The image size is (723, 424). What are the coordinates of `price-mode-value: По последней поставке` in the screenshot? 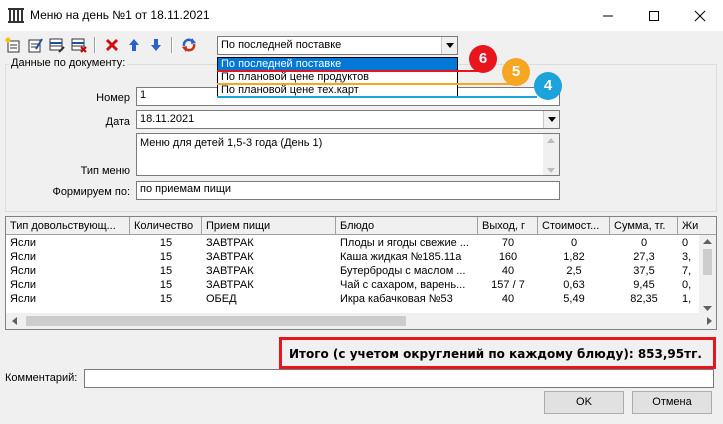 It's located at (281, 45).